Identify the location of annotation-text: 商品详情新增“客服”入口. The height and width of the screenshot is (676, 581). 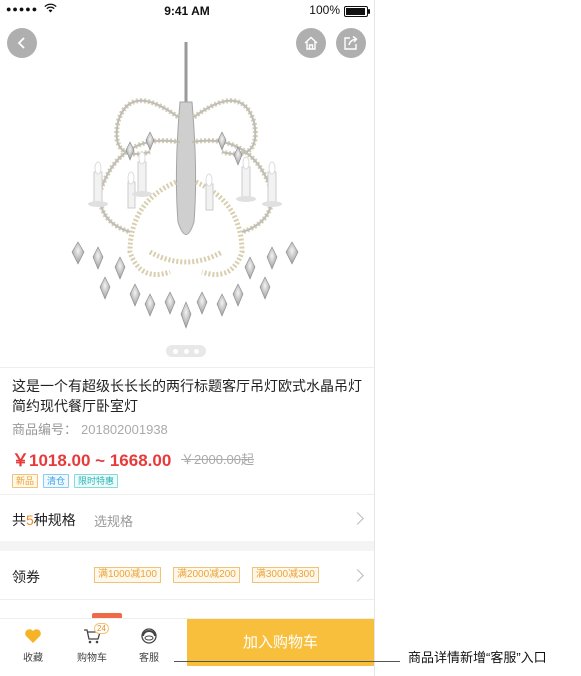
(477, 657).